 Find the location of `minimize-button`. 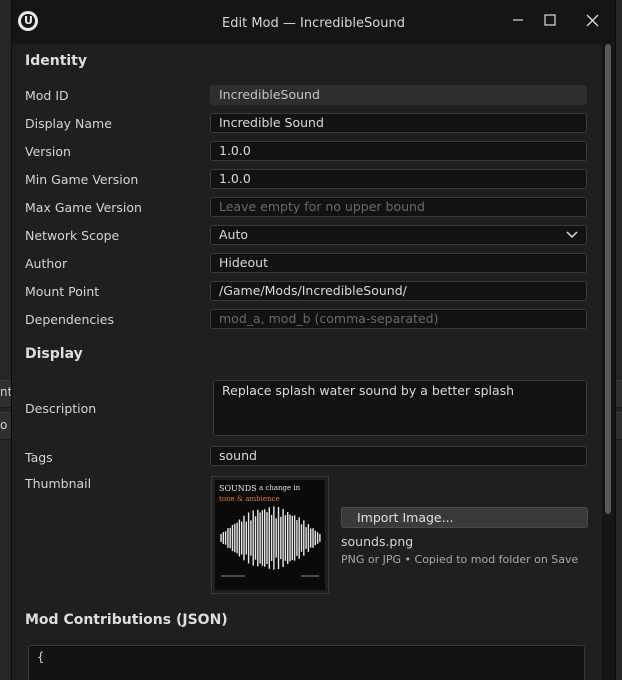

minimize-button is located at coordinates (518, 20).